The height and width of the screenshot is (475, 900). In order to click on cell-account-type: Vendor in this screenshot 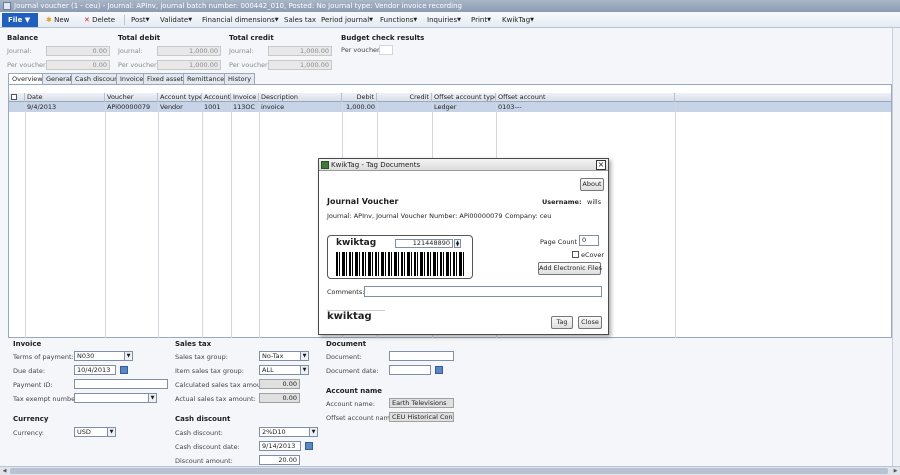, I will do `click(180, 107)`.